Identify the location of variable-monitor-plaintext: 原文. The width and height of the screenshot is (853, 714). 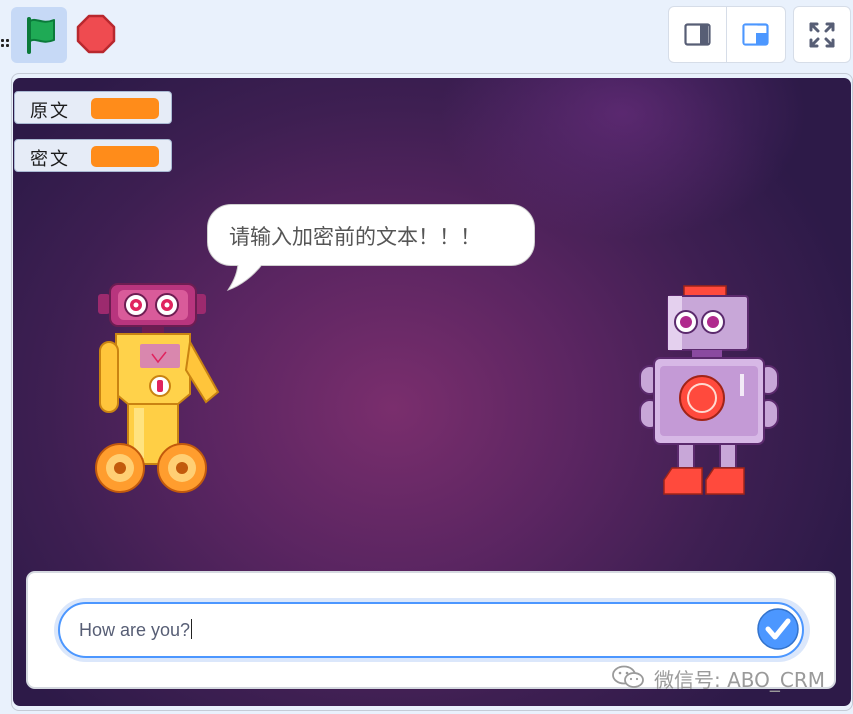
(93, 107).